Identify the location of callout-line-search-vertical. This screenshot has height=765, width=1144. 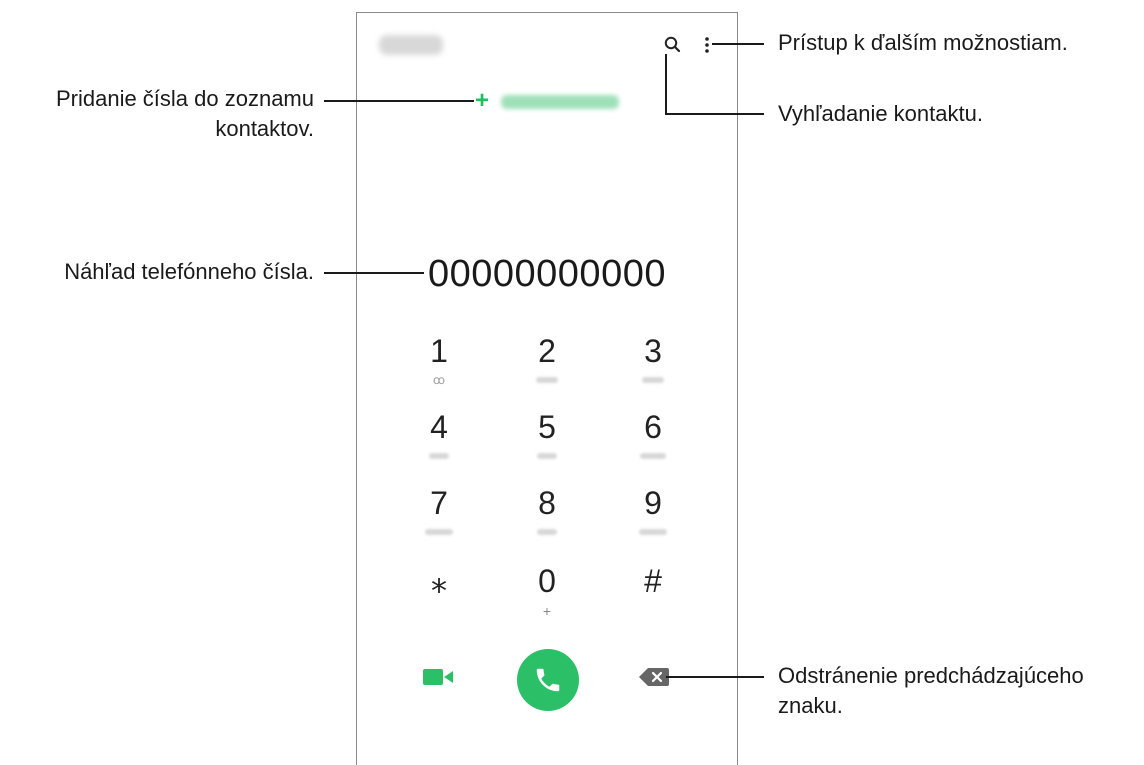
(666, 84).